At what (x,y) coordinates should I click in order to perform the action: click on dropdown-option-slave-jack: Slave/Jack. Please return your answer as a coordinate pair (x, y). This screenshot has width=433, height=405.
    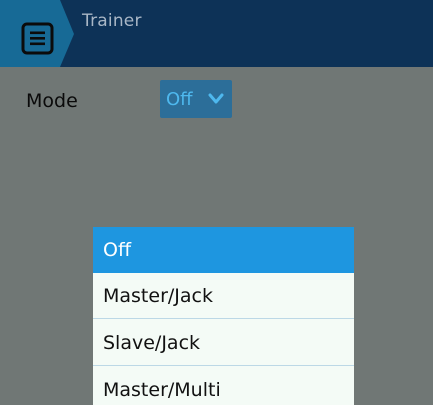
    Looking at the image, I should click on (223, 343).